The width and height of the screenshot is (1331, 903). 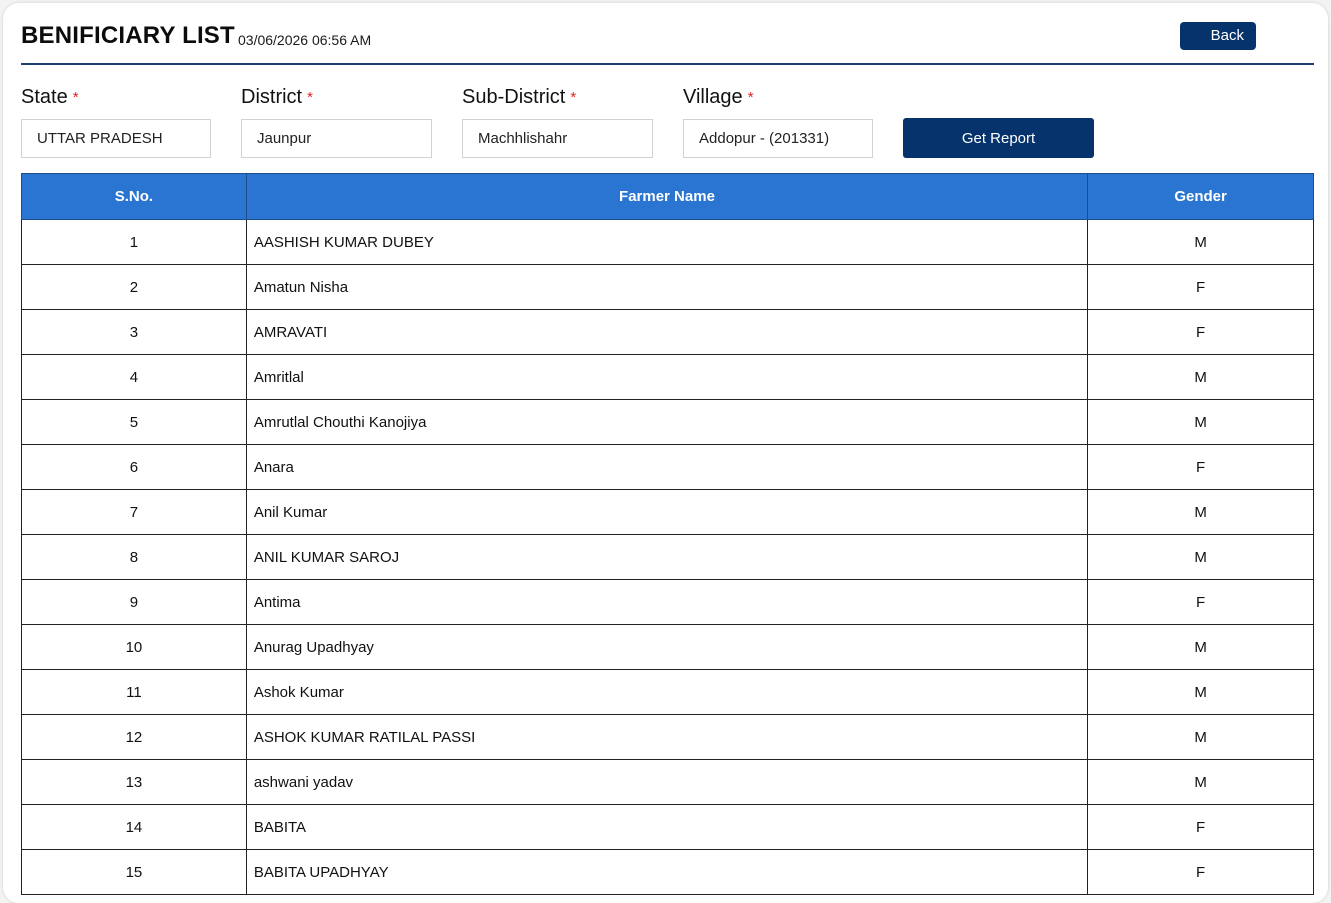 I want to click on table-row: 10 Anurag Upadhyay M, so click(x=667, y=647).